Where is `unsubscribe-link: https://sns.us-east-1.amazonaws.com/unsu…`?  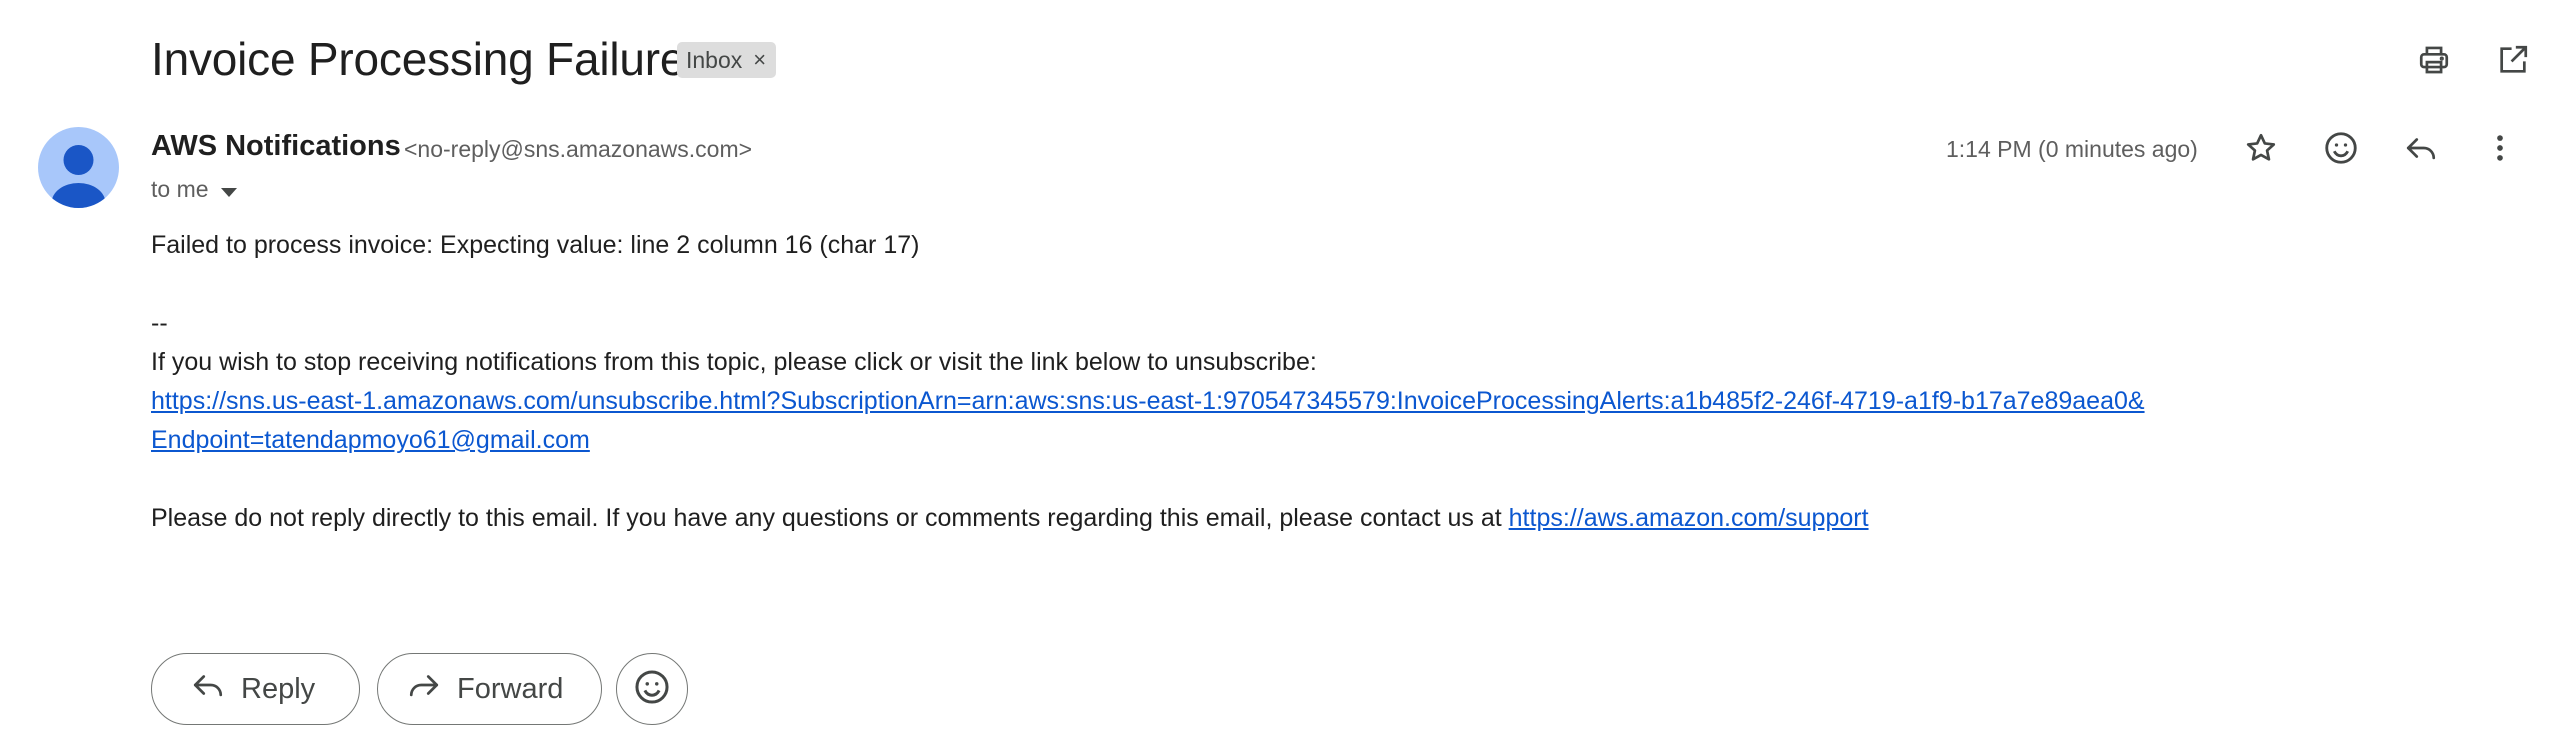 unsubscribe-link: https://sns.us-east-1.amazonaws.com/unsu… is located at coordinates (1148, 401).